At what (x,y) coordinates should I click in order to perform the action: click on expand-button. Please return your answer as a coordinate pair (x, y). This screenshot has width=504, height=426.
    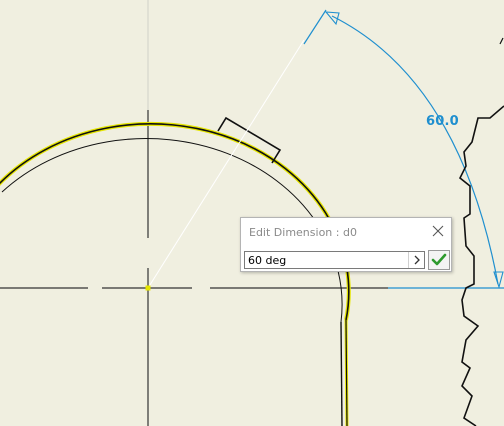
    Looking at the image, I should click on (416, 260).